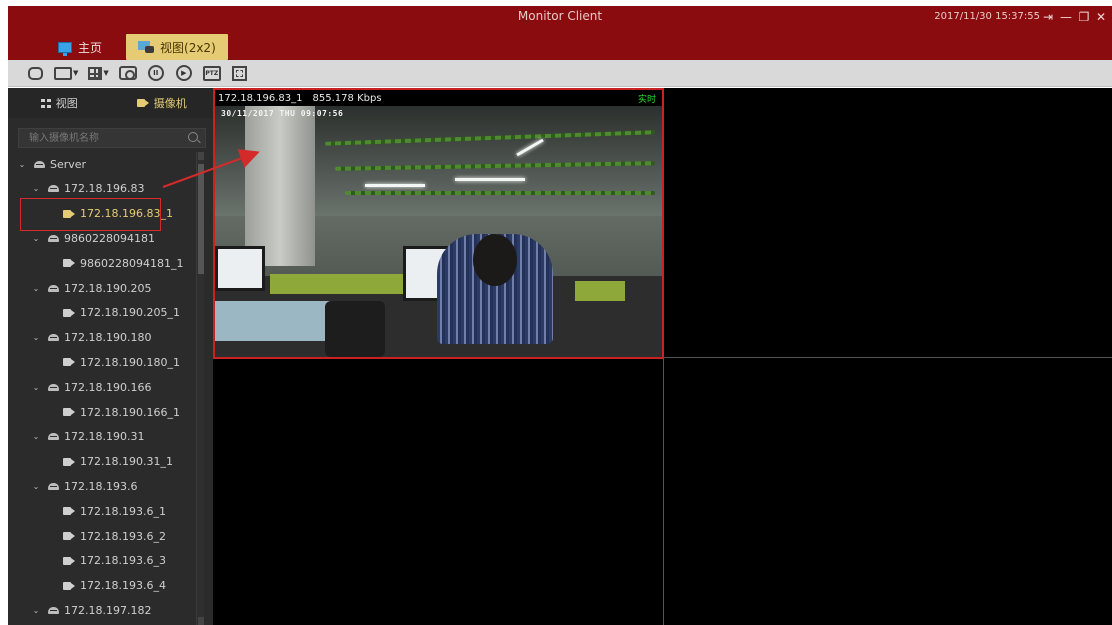 Image resolution: width=1112 pixels, height=625 pixels. I want to click on play-icon: ▶, so click(183, 73).